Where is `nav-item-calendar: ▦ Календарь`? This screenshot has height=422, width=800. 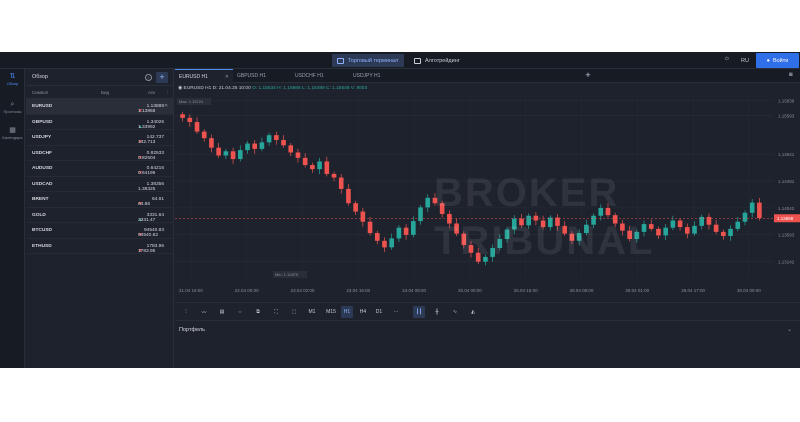
nav-item-calendar: ▦ Календарь is located at coordinates (12, 133).